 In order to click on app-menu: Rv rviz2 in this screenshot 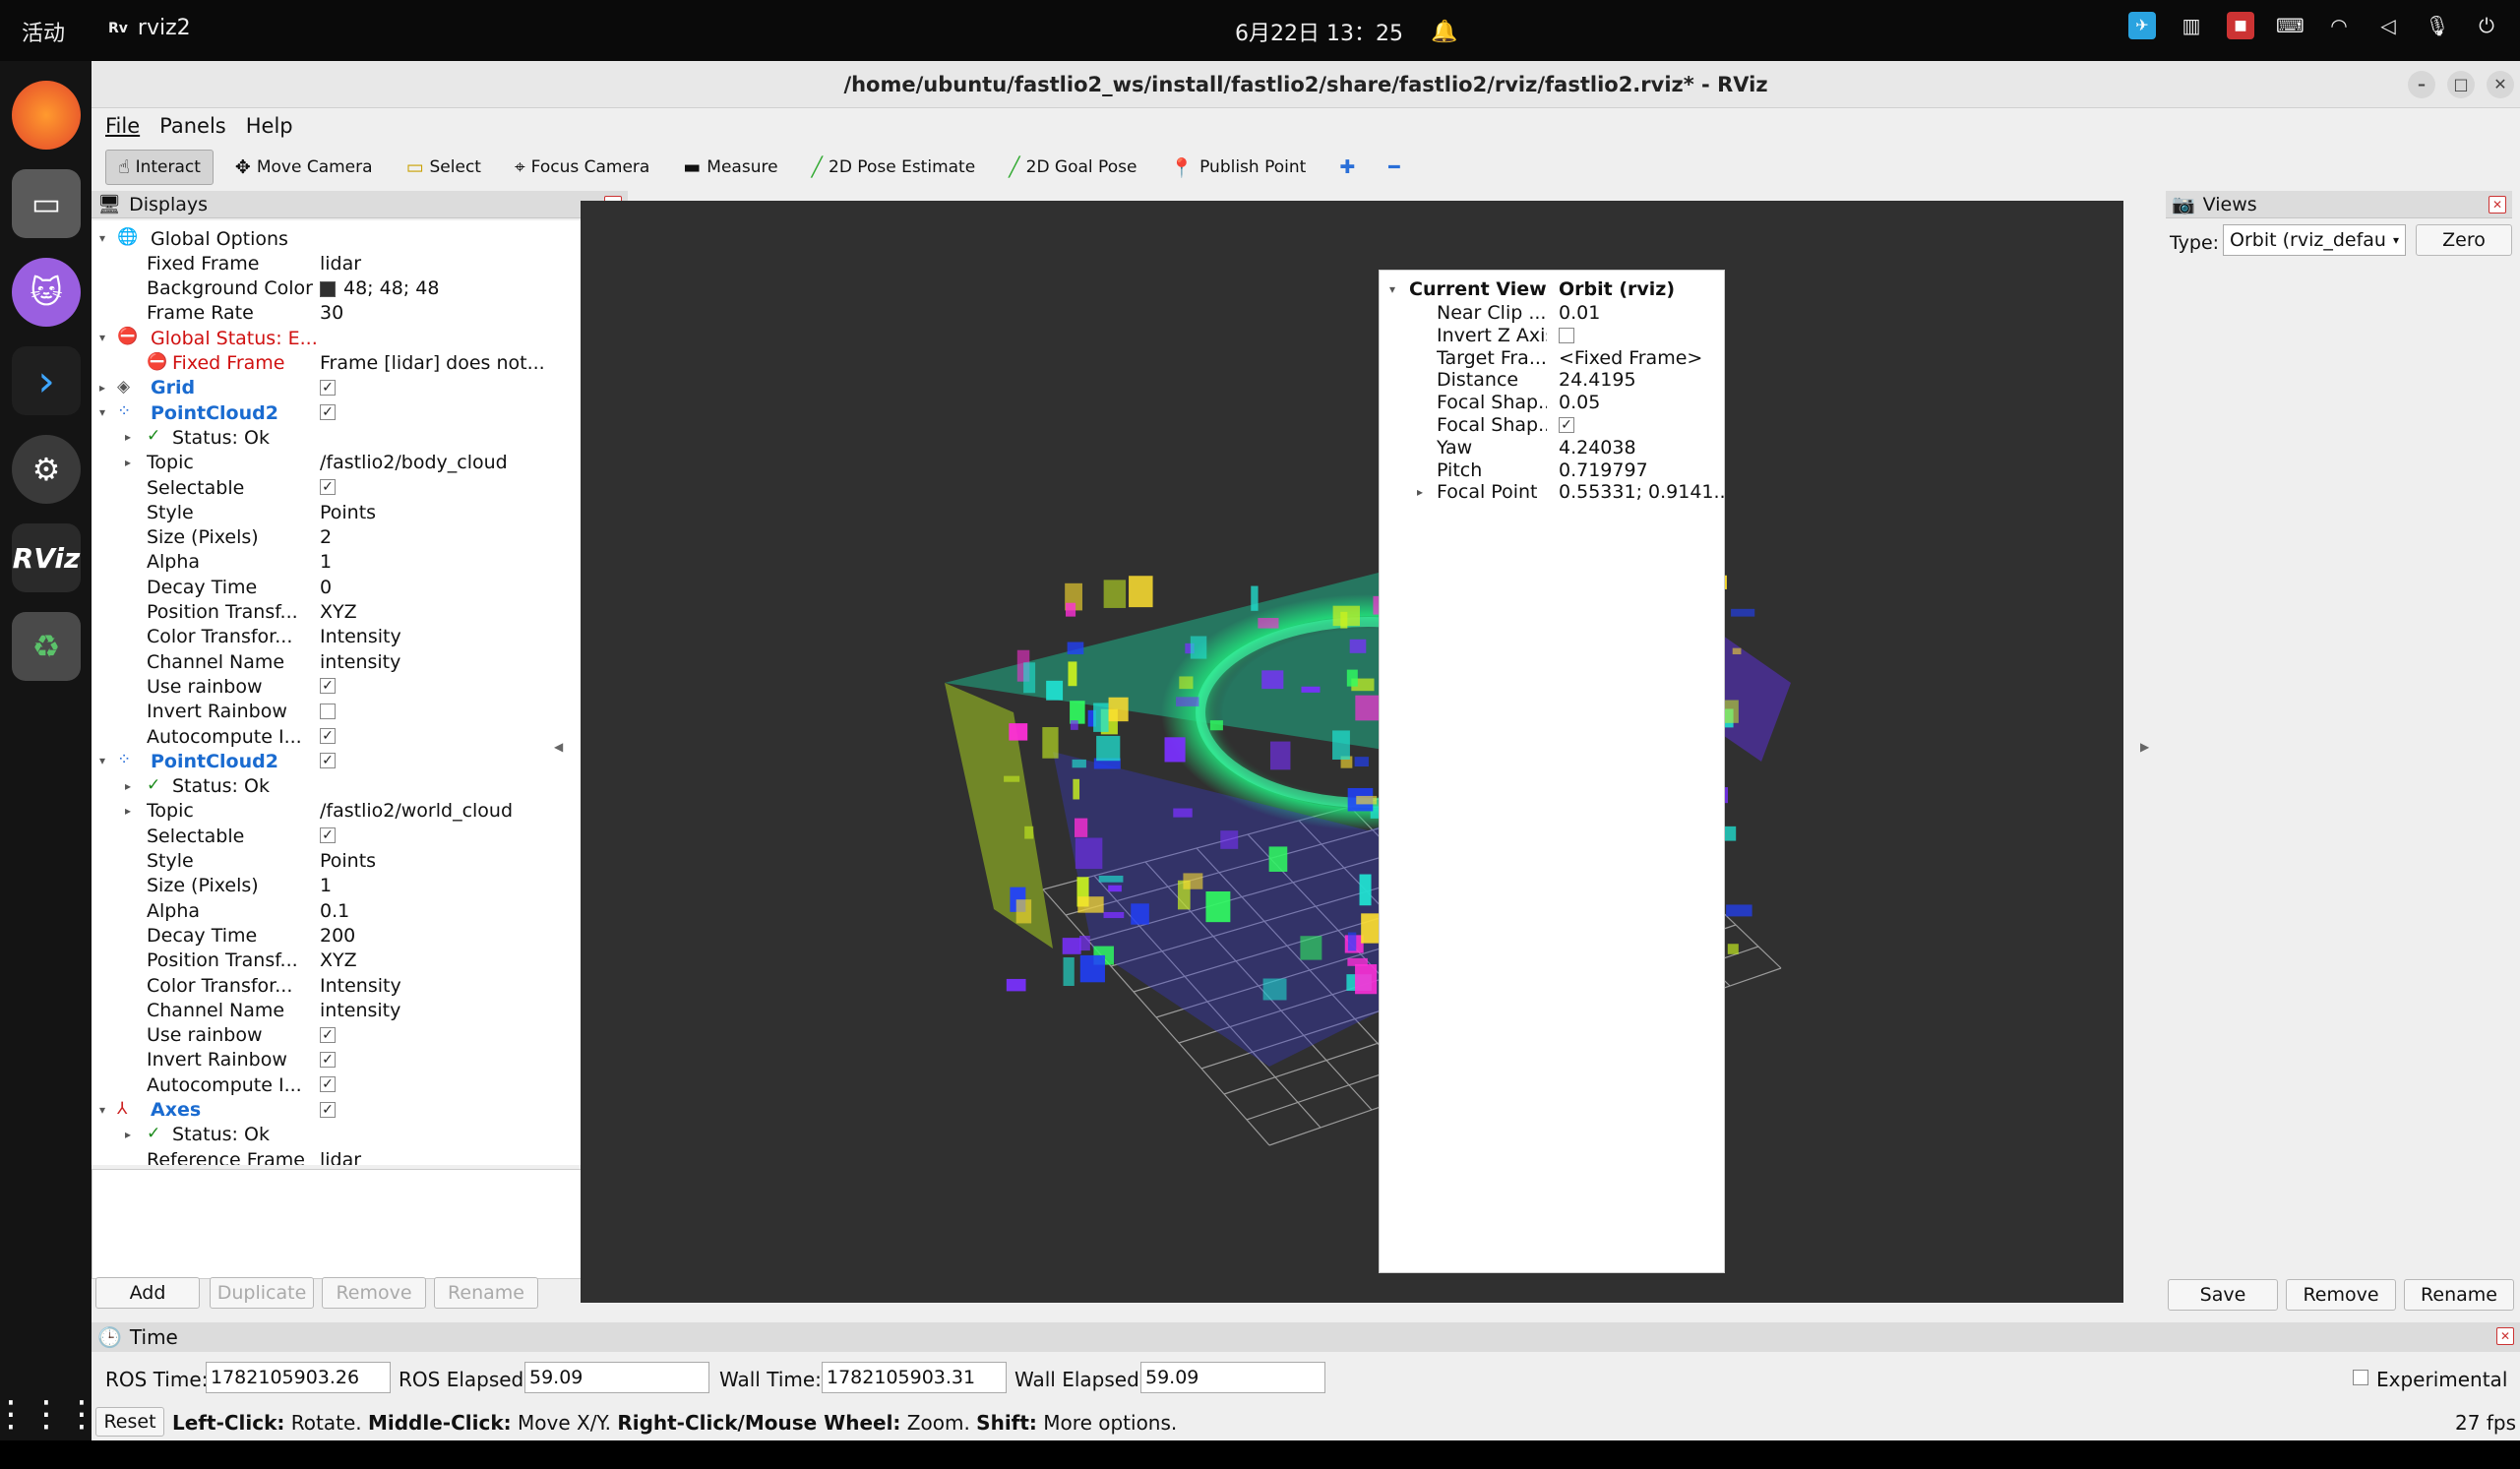, I will do `click(149, 28)`.